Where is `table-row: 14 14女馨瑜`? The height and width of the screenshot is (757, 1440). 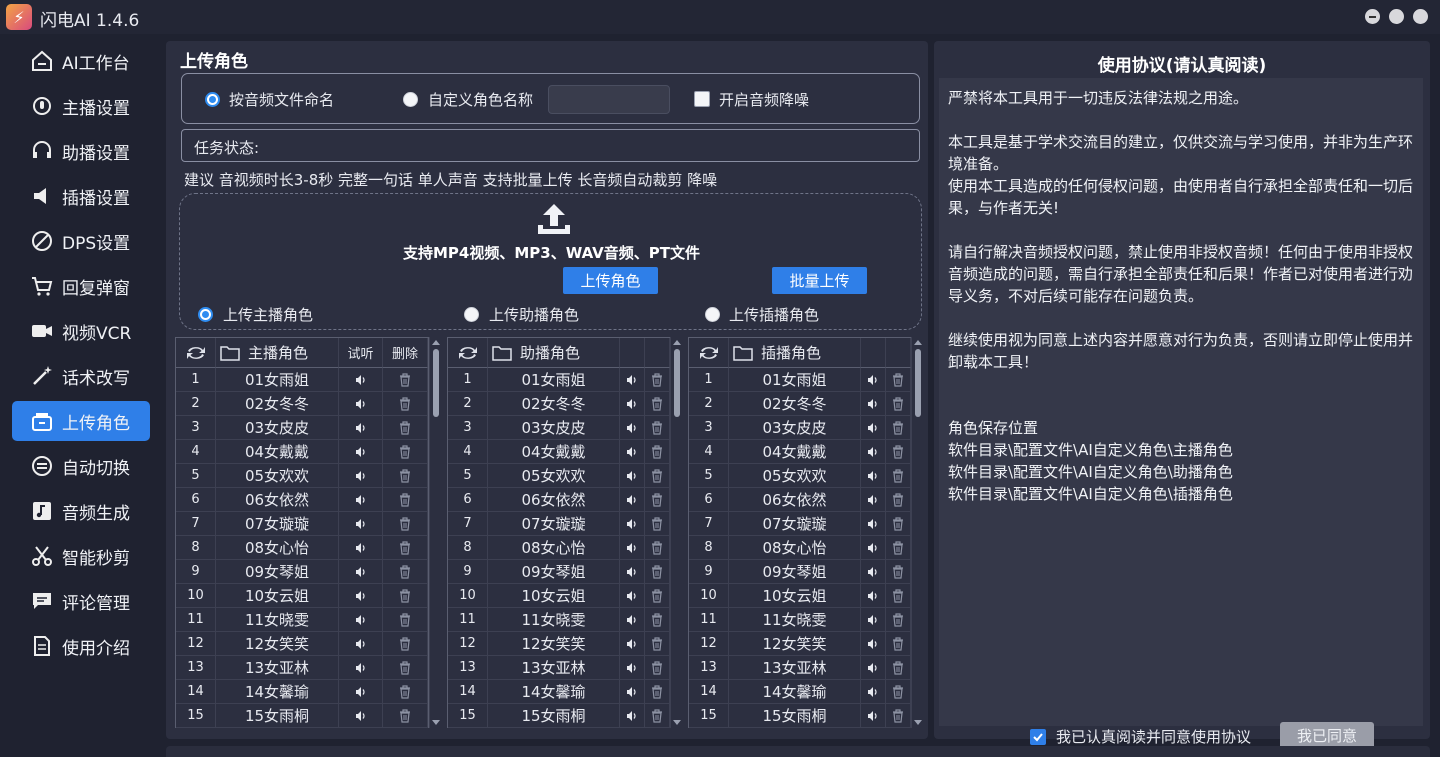
table-row: 14 14女馨瑜 is located at coordinates (559, 692).